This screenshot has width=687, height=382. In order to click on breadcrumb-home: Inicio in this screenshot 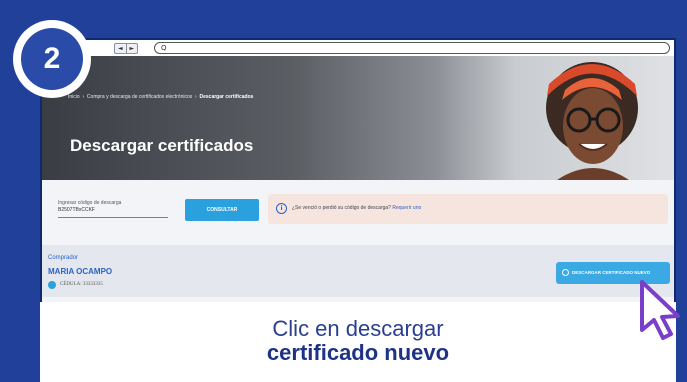, I will do `click(74, 97)`.